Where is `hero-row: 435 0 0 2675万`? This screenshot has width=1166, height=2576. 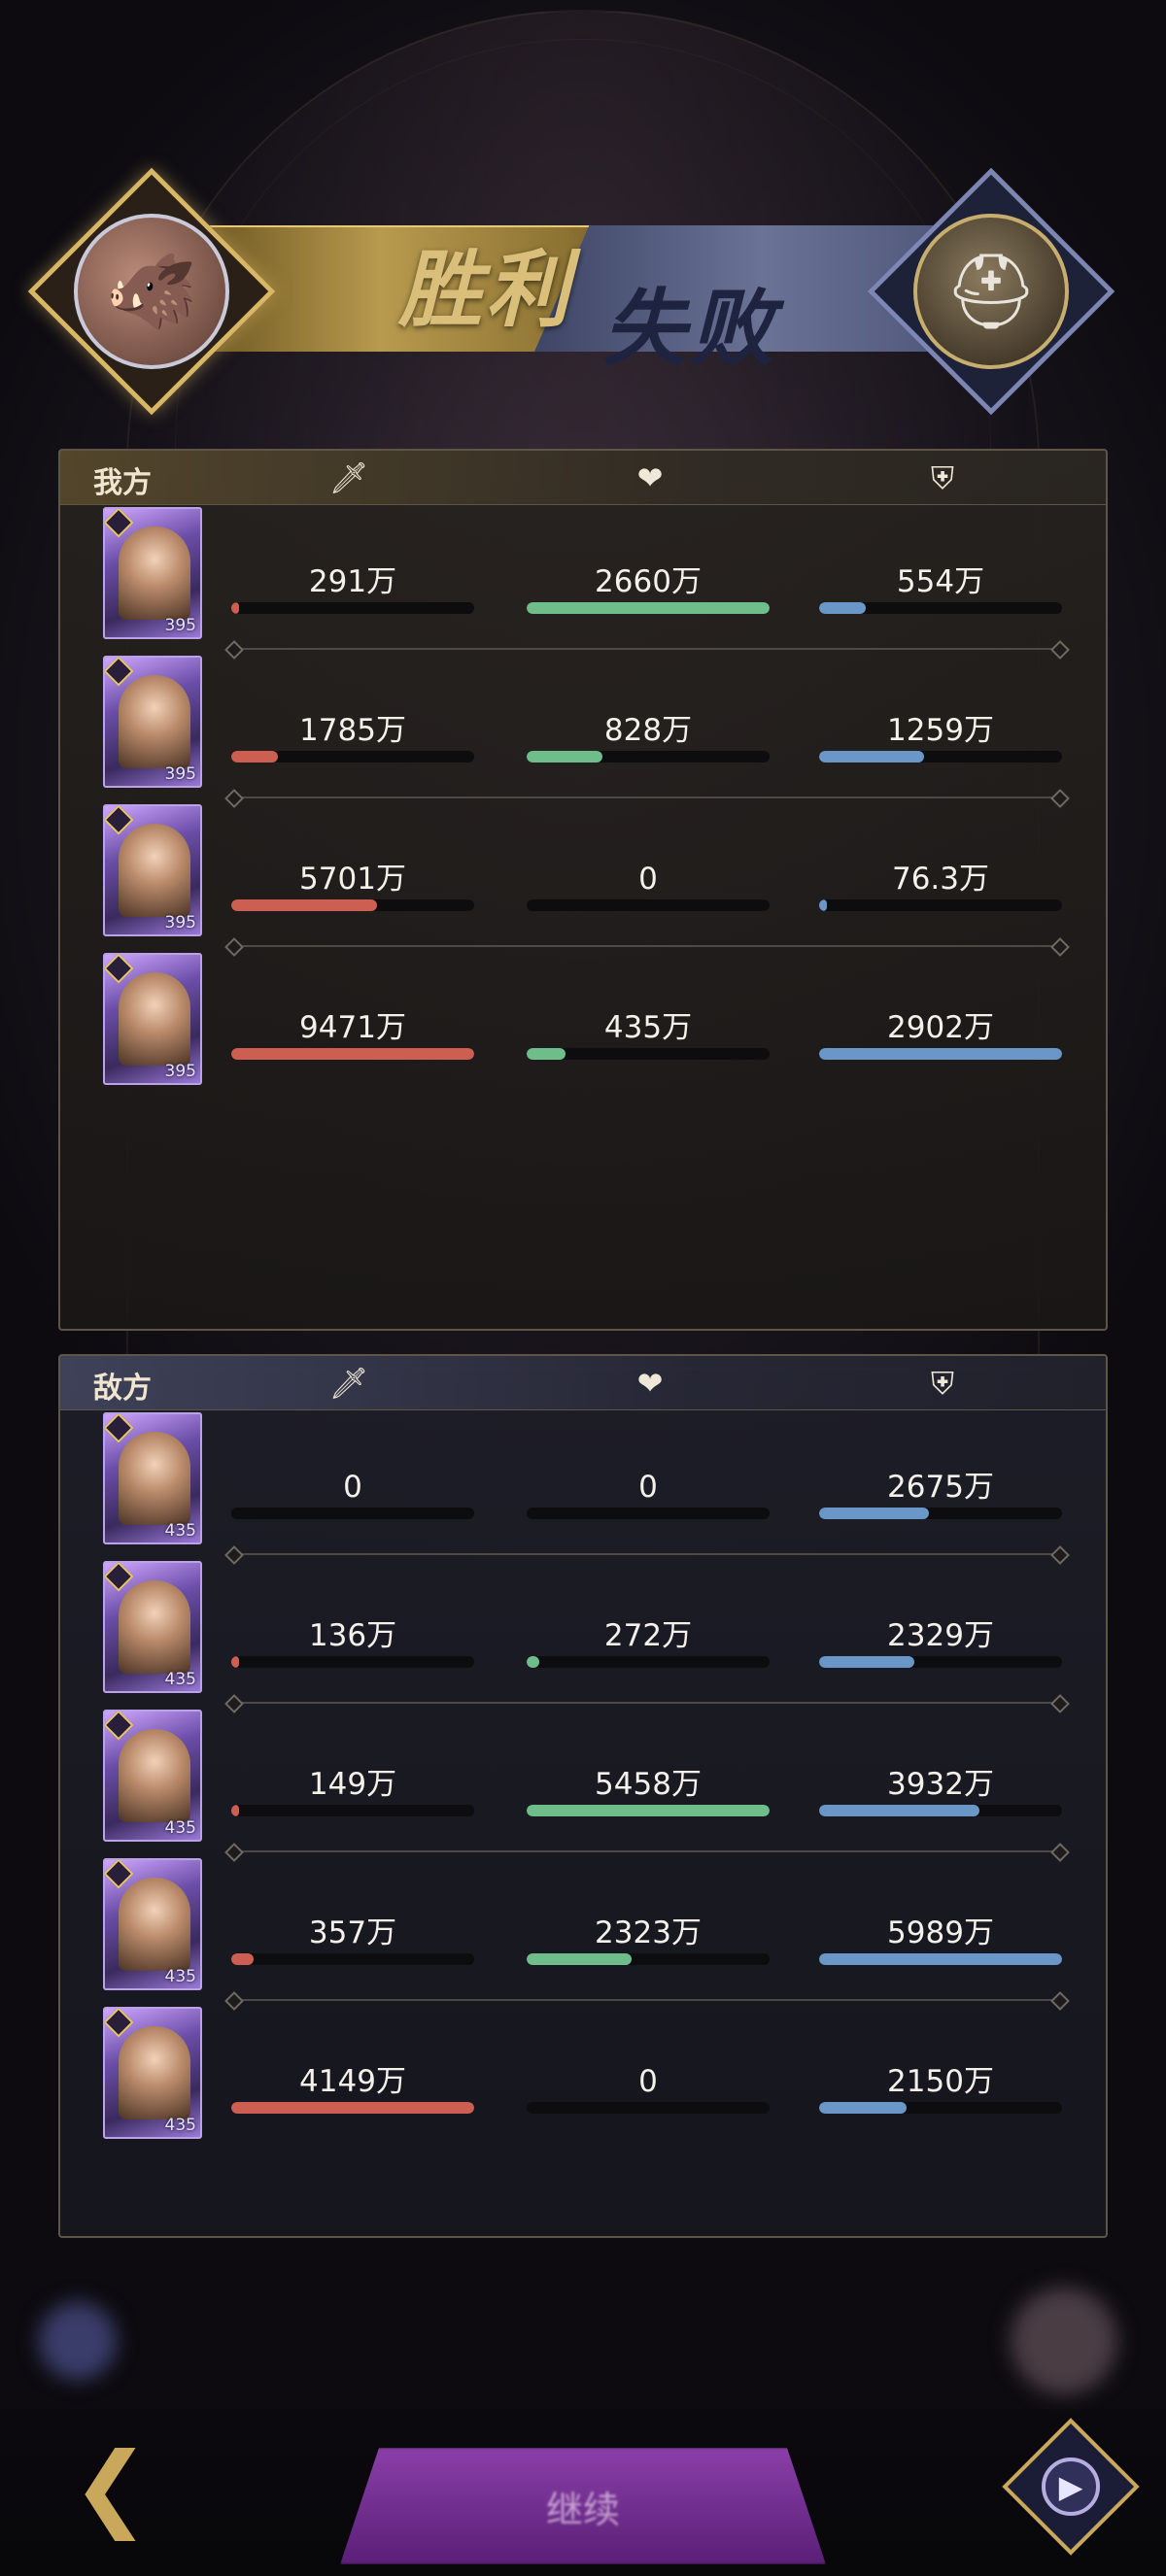
hero-row: 435 0 0 2675万 is located at coordinates (583, 1484).